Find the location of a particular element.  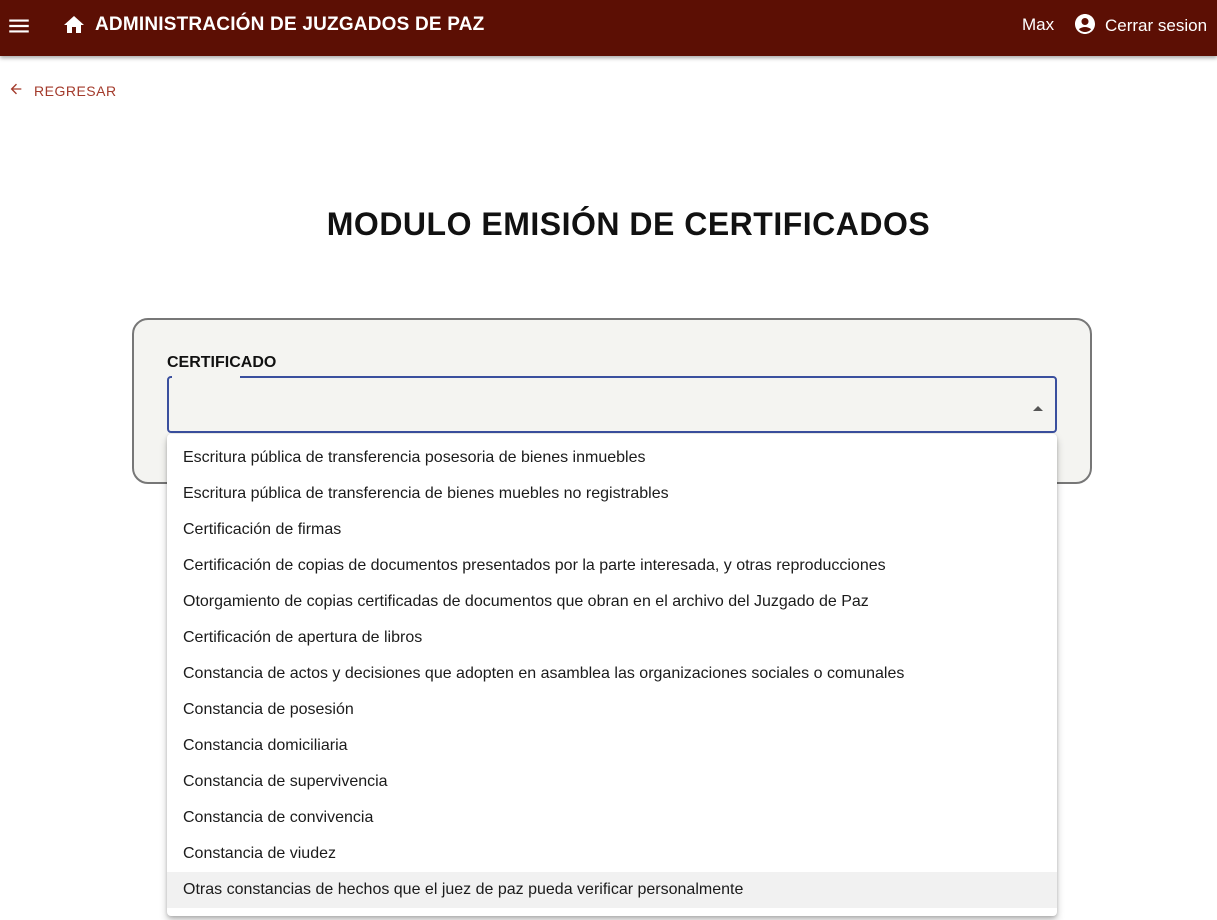

user-name: Max is located at coordinates (1038, 24).